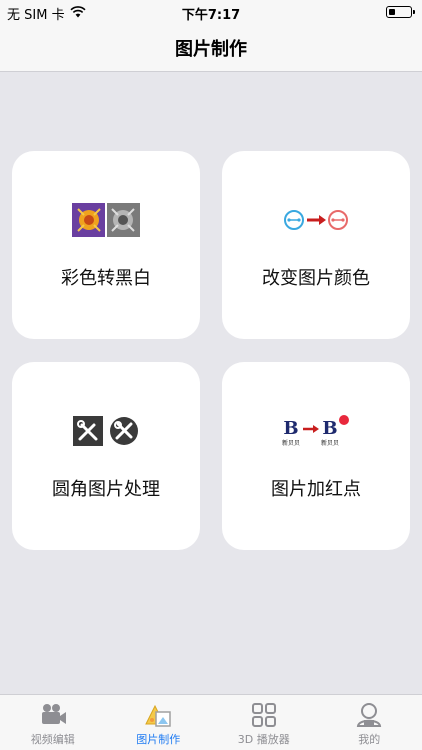 The image size is (422, 750). I want to click on tab-bar: 视频编辑 图片制作 3D 播放器 我的, so click(211, 722).